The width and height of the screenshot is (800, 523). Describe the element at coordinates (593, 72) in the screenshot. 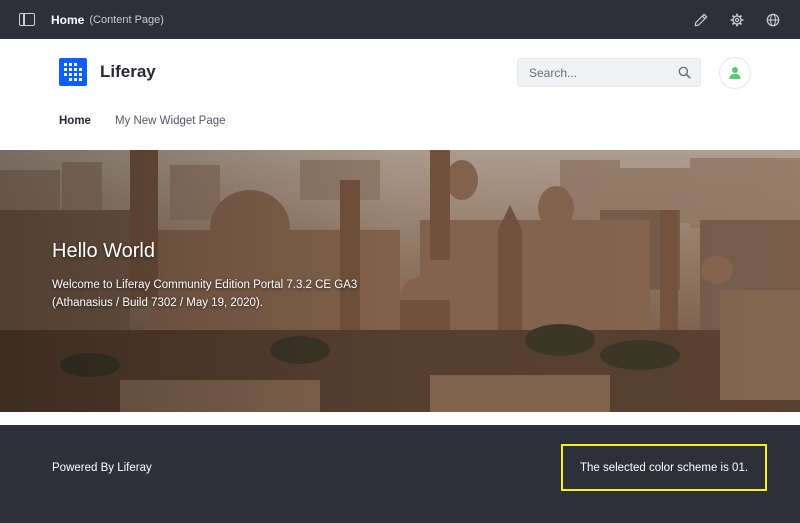

I see `search-input` at that location.